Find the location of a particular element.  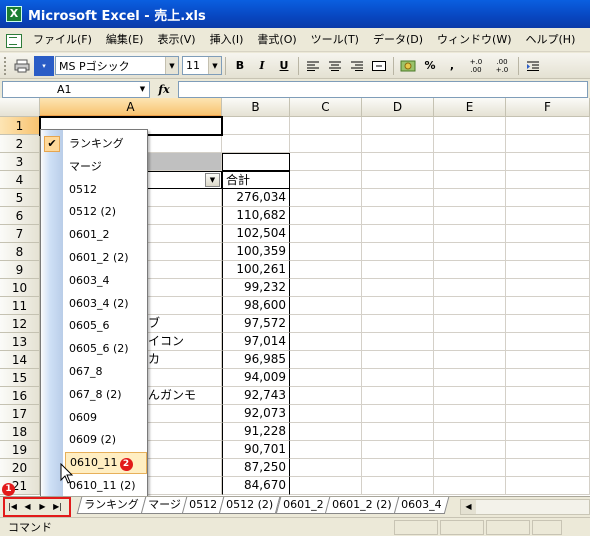

total-cell: 100,261 is located at coordinates (256, 270).